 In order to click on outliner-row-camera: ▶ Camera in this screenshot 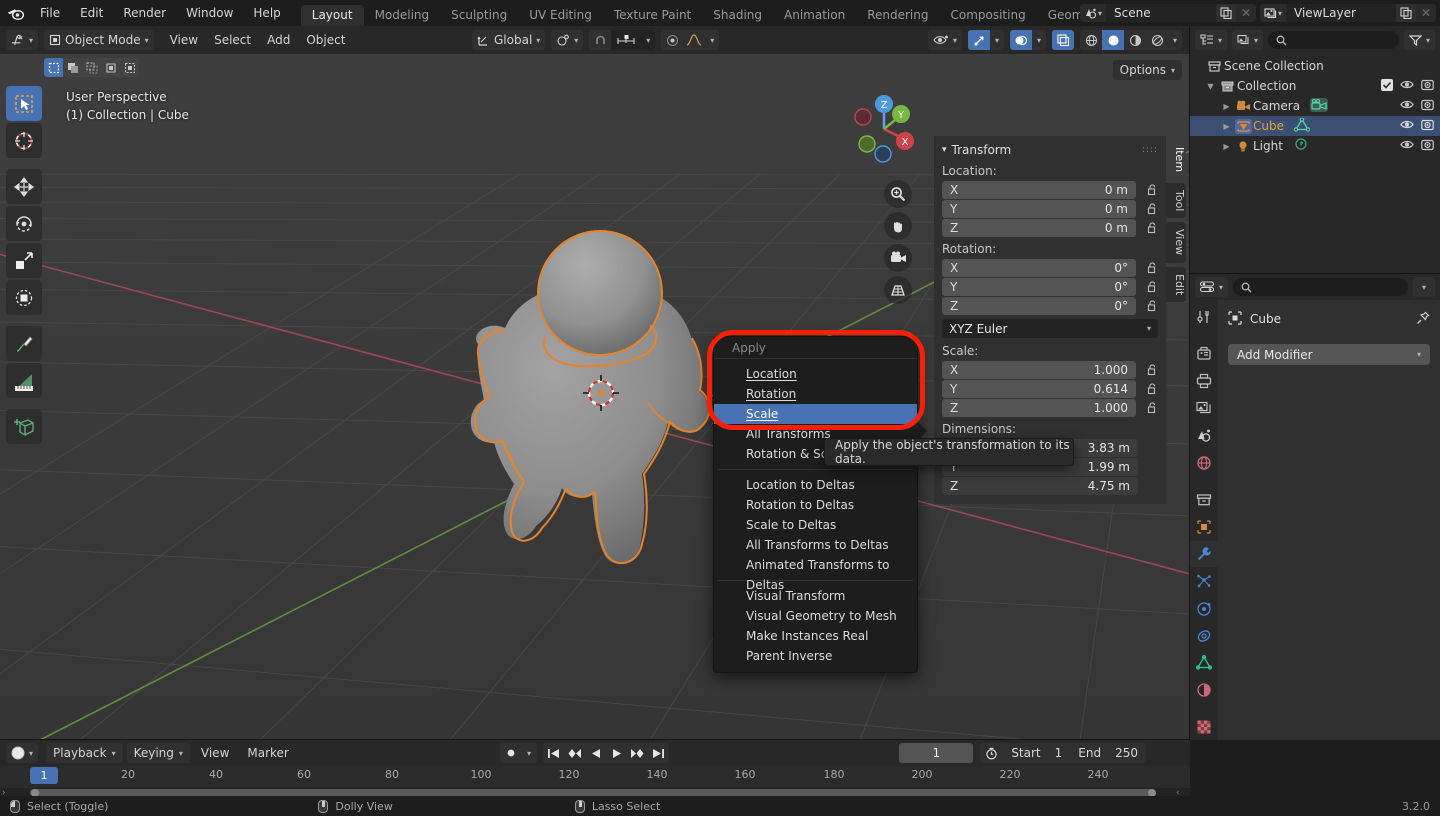, I will do `click(1315, 106)`.